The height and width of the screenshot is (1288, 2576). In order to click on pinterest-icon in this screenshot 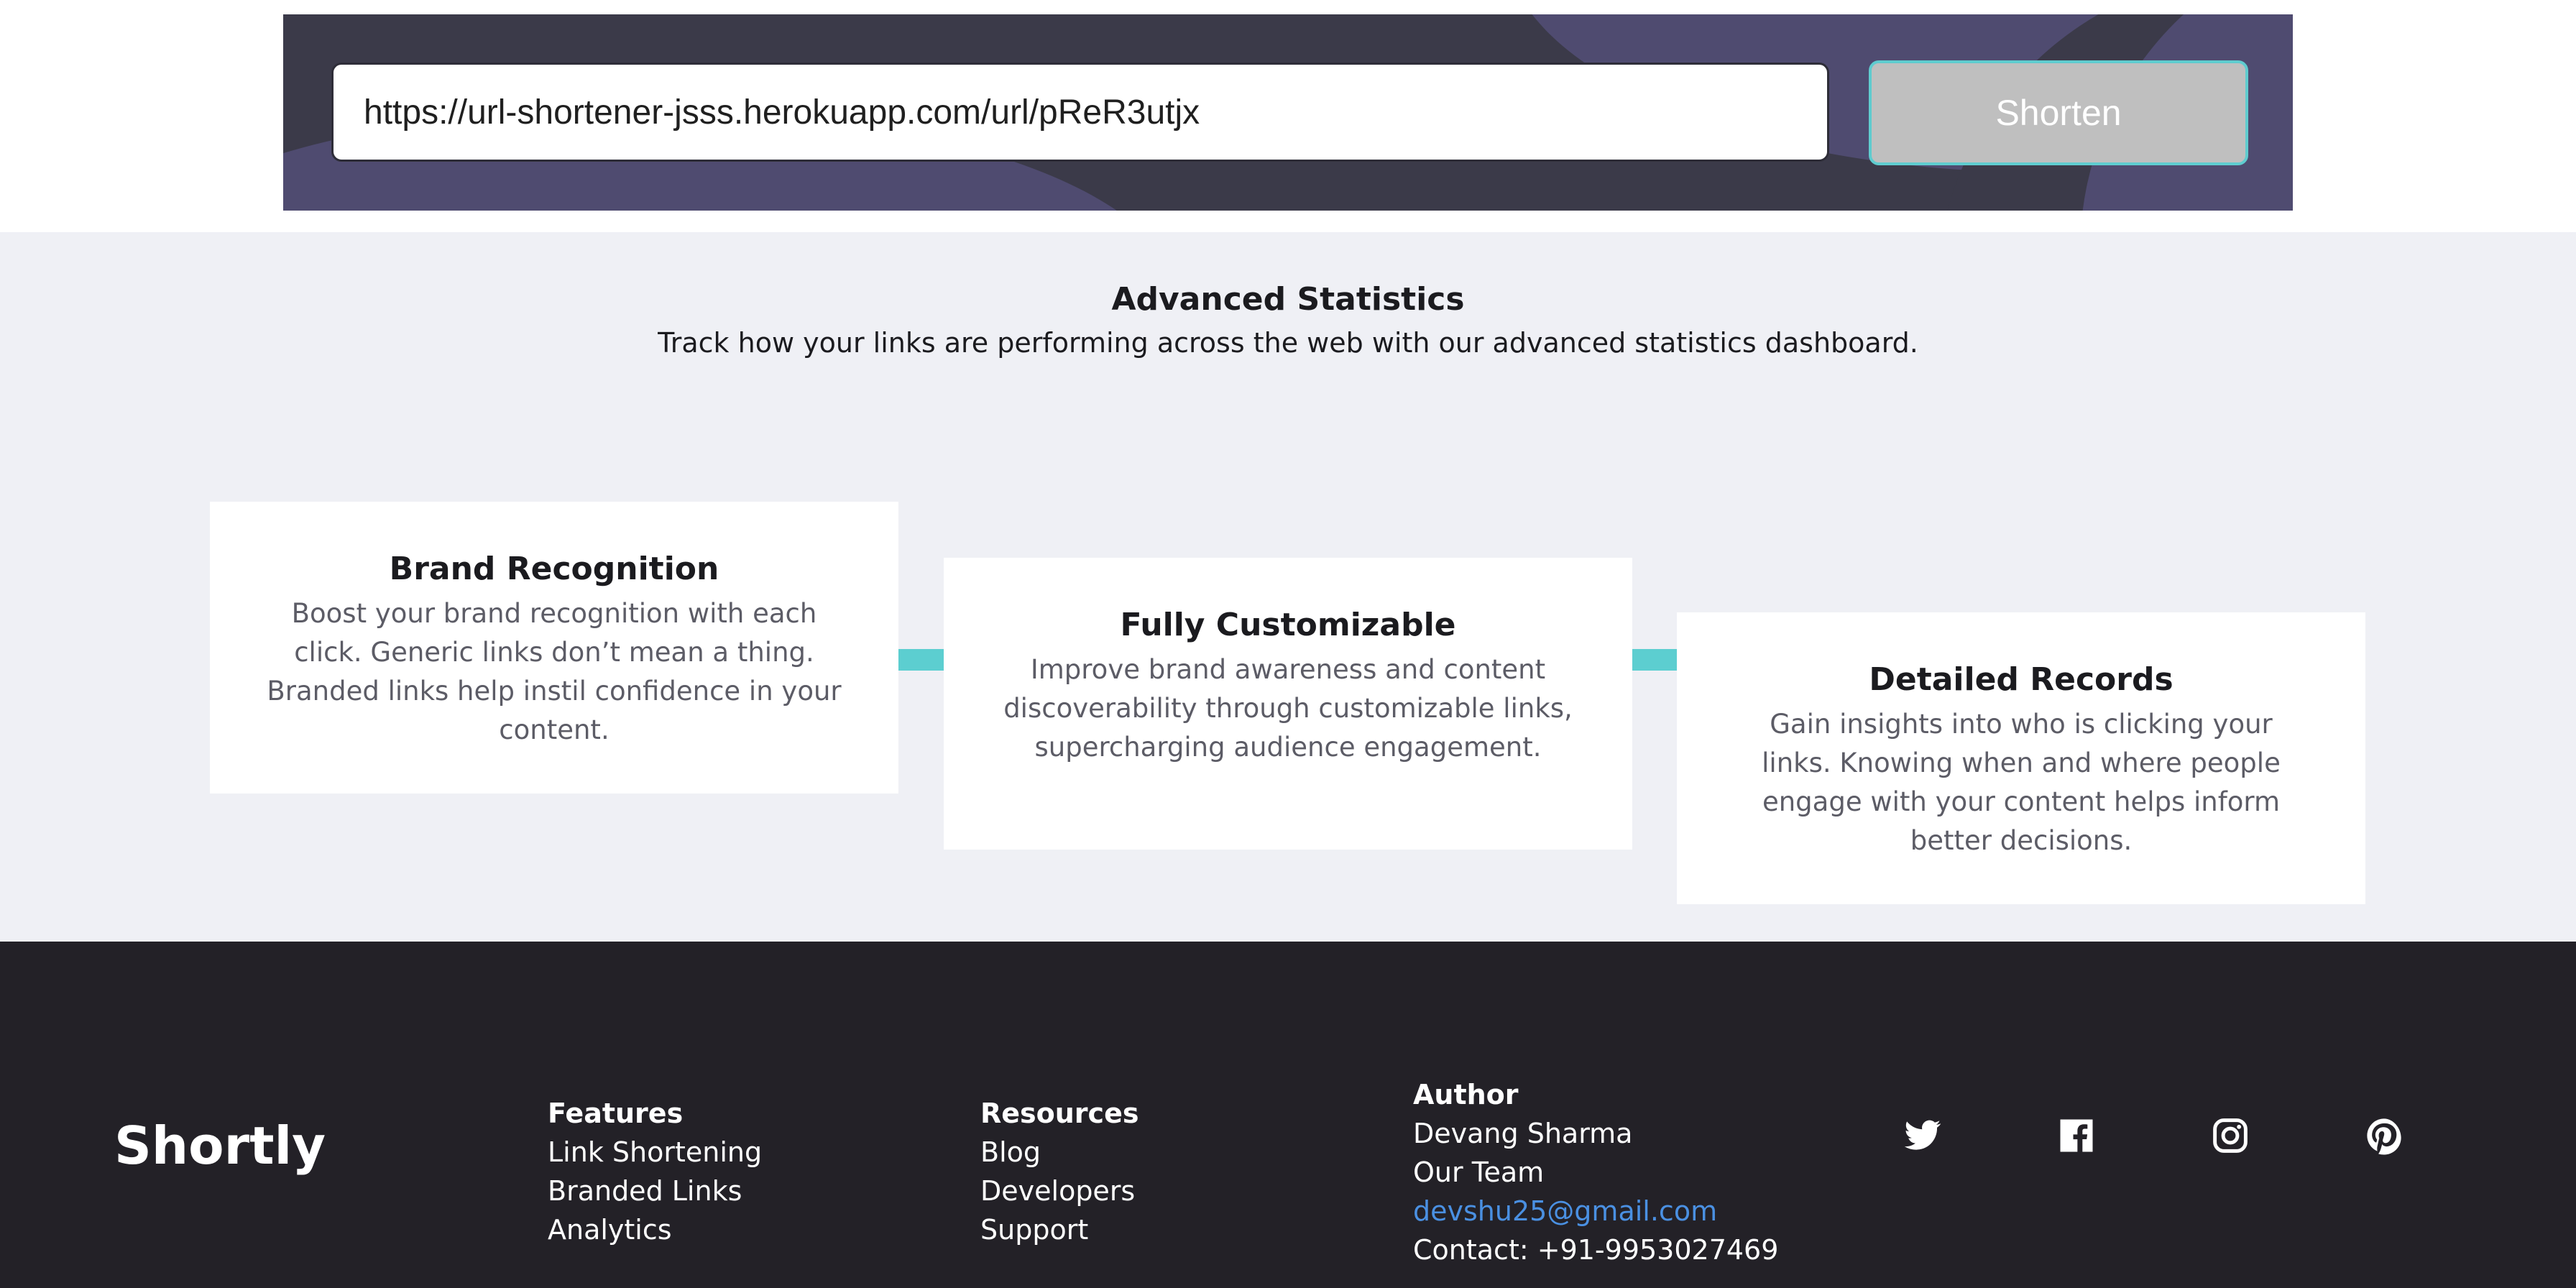, I will do `click(2384, 1135)`.